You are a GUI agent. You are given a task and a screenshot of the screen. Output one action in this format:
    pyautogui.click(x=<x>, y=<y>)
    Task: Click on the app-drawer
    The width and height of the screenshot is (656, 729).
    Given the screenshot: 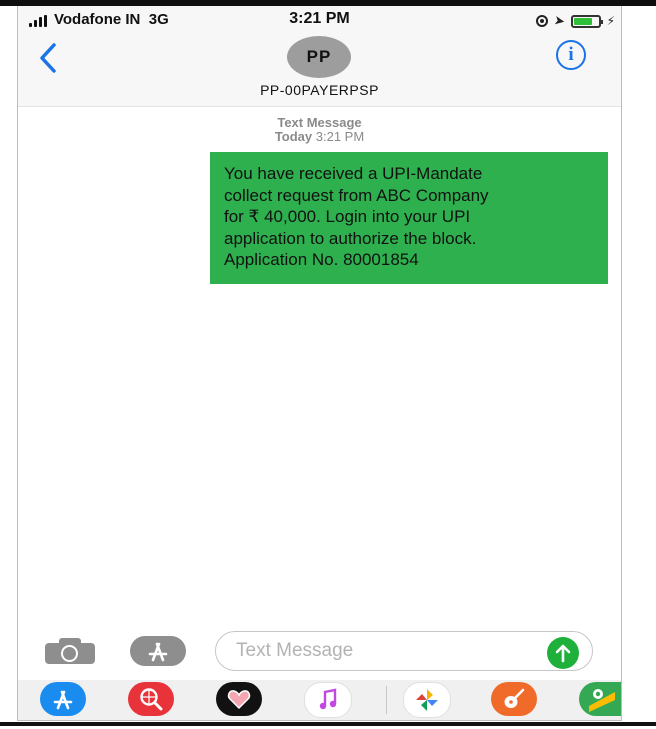 What is the action you would take?
    pyautogui.click(x=319, y=700)
    